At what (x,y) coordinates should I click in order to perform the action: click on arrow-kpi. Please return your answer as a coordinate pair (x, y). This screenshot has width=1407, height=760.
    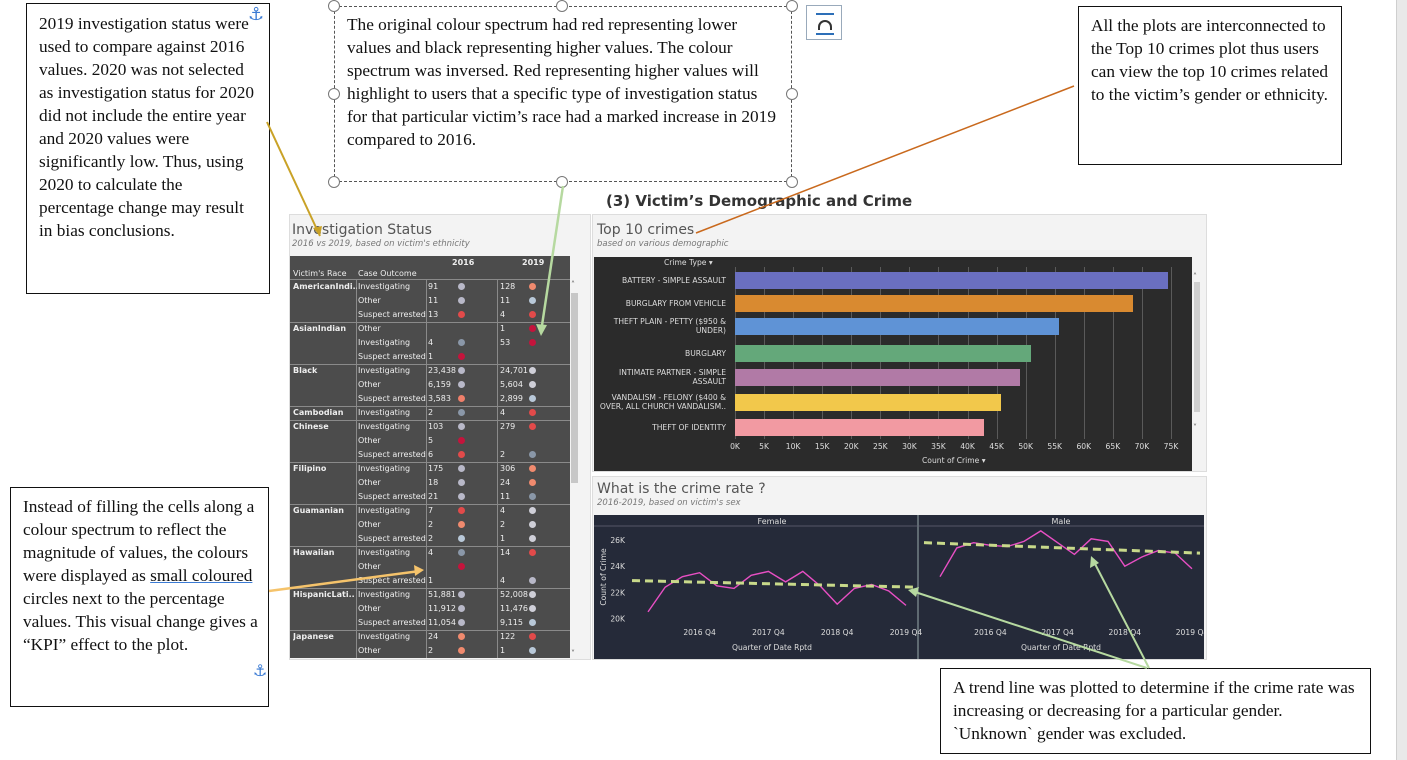
    Looking at the image, I should click on (344, 581).